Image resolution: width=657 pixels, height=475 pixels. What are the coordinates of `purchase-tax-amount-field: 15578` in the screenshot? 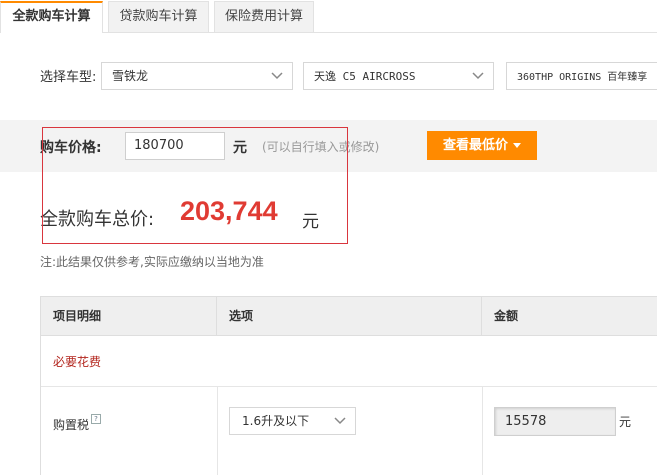 It's located at (555, 421).